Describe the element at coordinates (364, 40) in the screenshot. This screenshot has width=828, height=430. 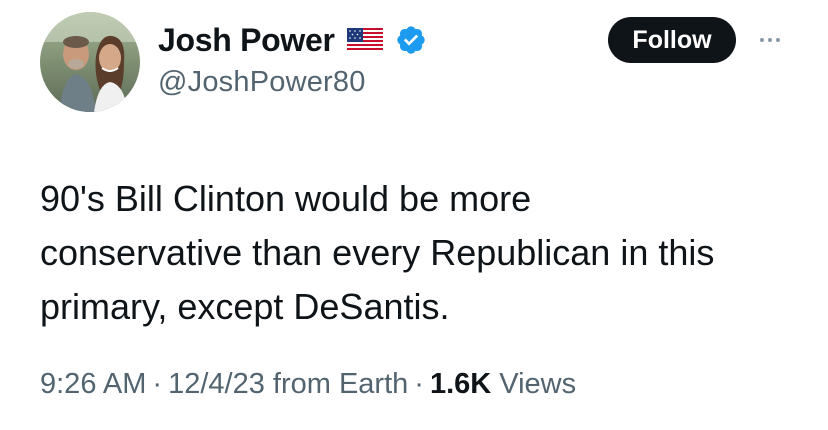
I see `us-flag-icon` at that location.